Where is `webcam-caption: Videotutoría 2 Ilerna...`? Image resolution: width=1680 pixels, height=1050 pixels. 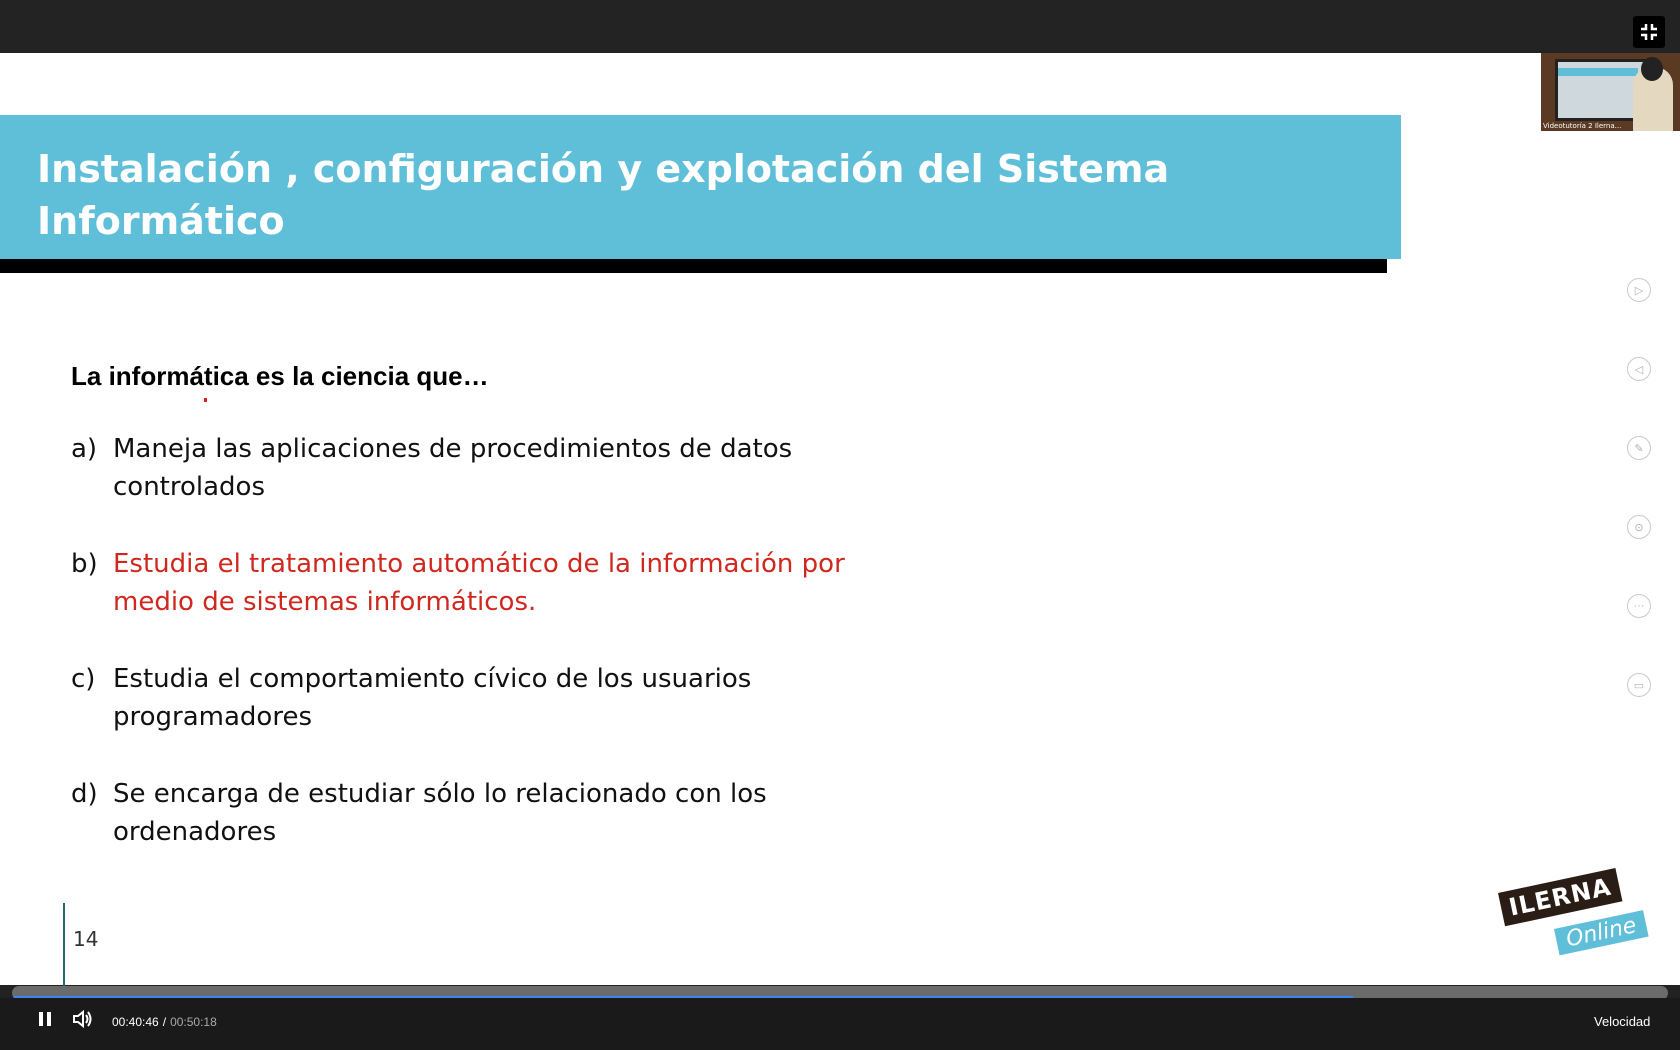 webcam-caption: Videotutoría 2 Ilerna... is located at coordinates (1582, 126).